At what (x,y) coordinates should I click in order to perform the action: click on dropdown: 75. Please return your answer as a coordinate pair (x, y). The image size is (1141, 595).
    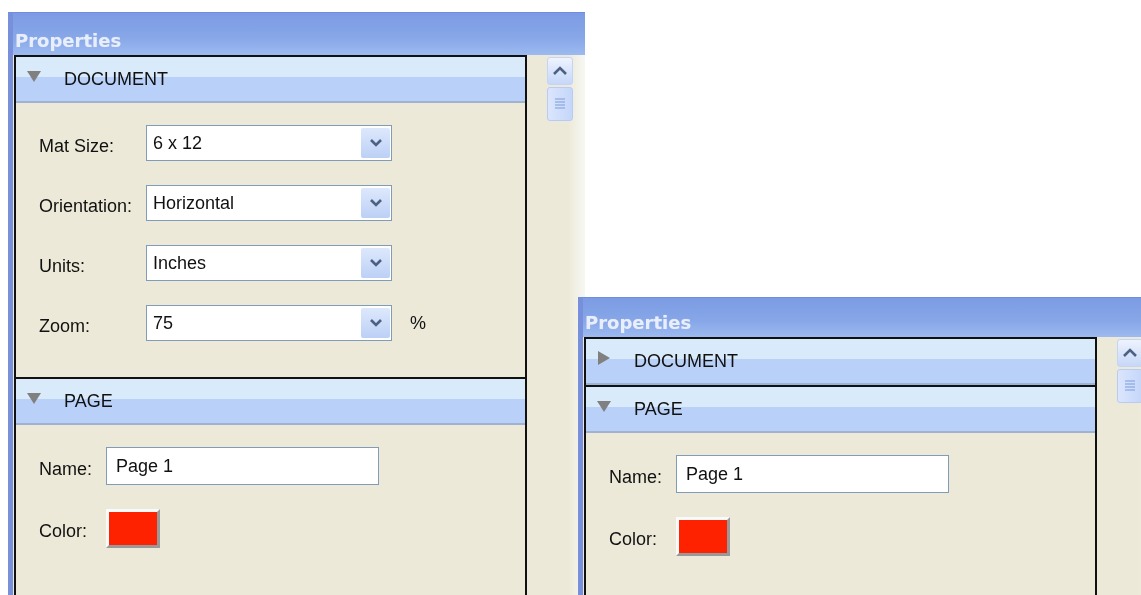
    Looking at the image, I should click on (269, 323).